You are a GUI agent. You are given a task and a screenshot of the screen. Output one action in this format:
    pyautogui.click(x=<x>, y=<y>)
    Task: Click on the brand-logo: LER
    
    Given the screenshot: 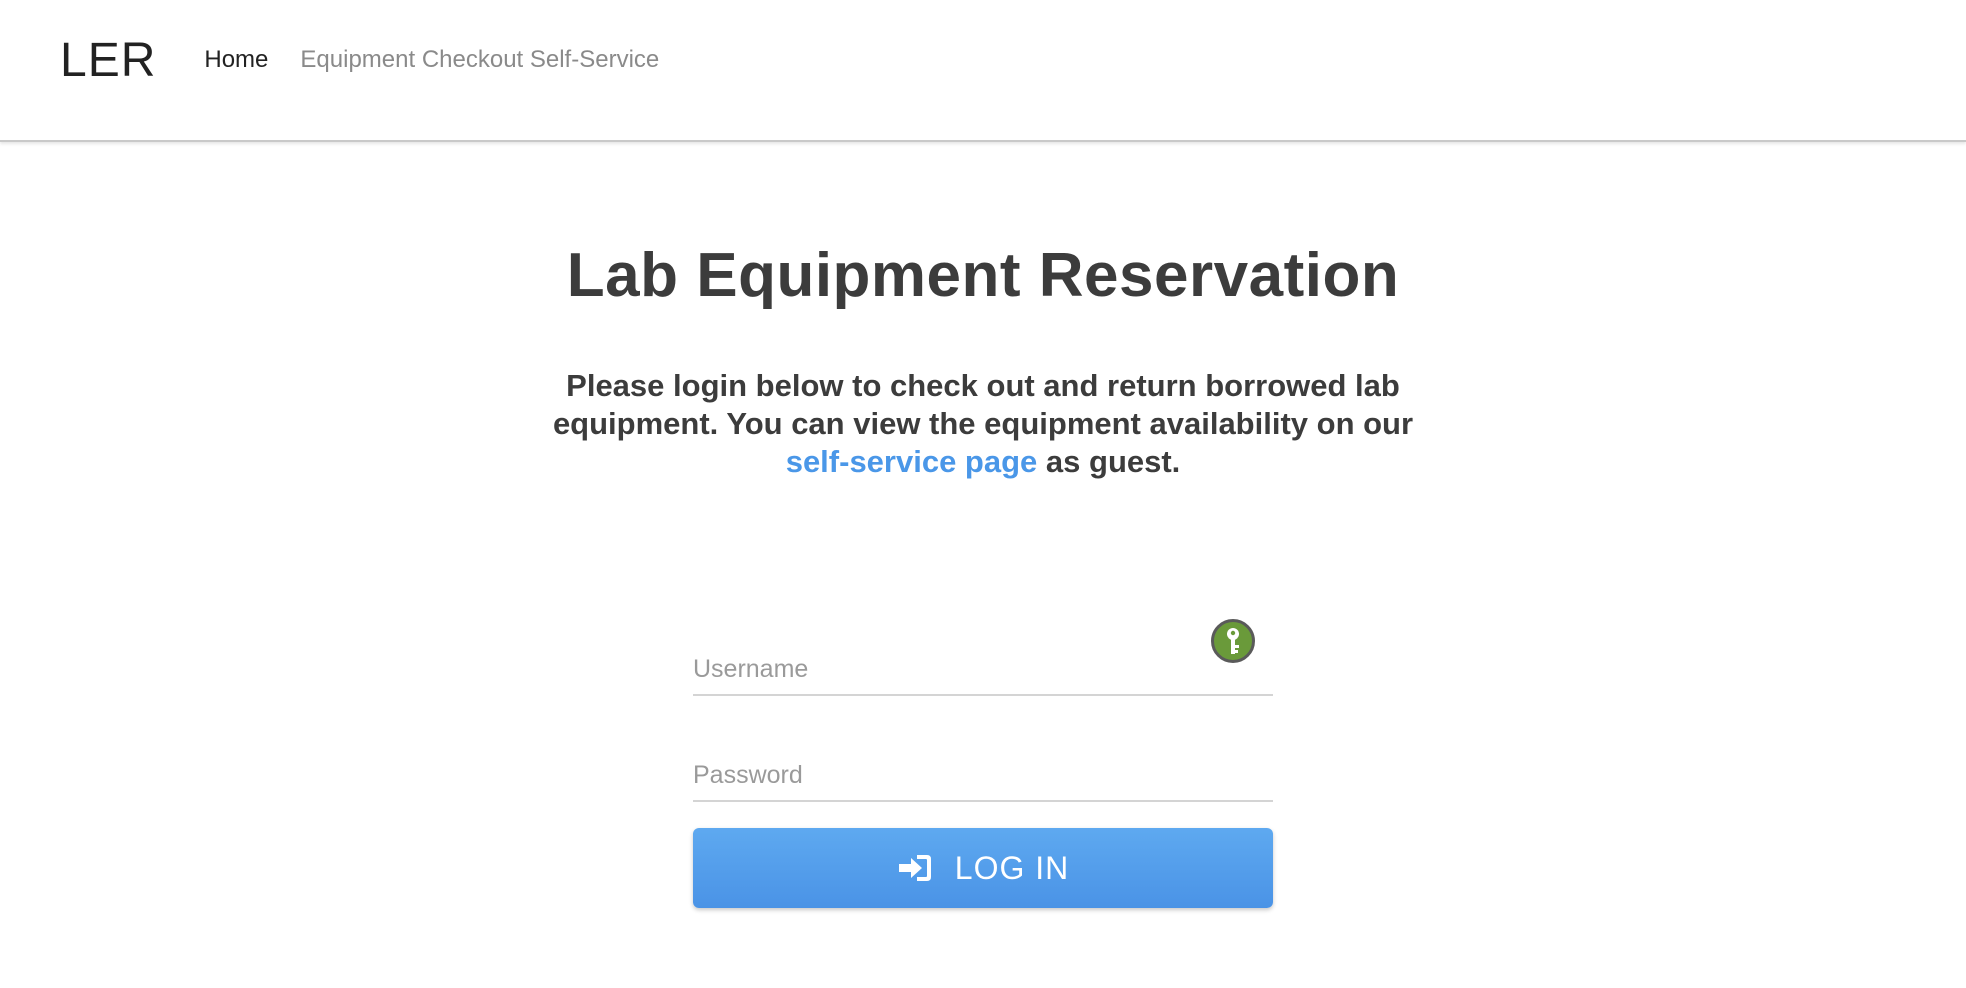 What is the action you would take?
    pyautogui.click(x=108, y=60)
    